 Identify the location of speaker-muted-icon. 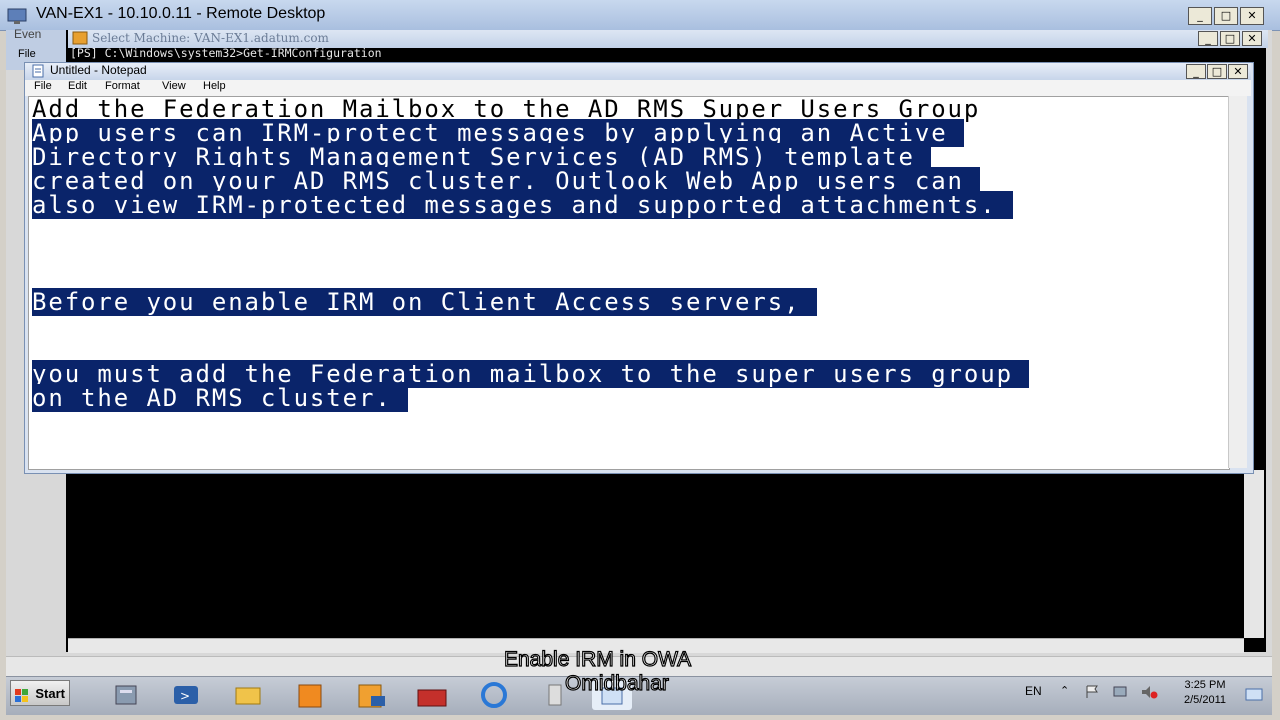
(1149, 692).